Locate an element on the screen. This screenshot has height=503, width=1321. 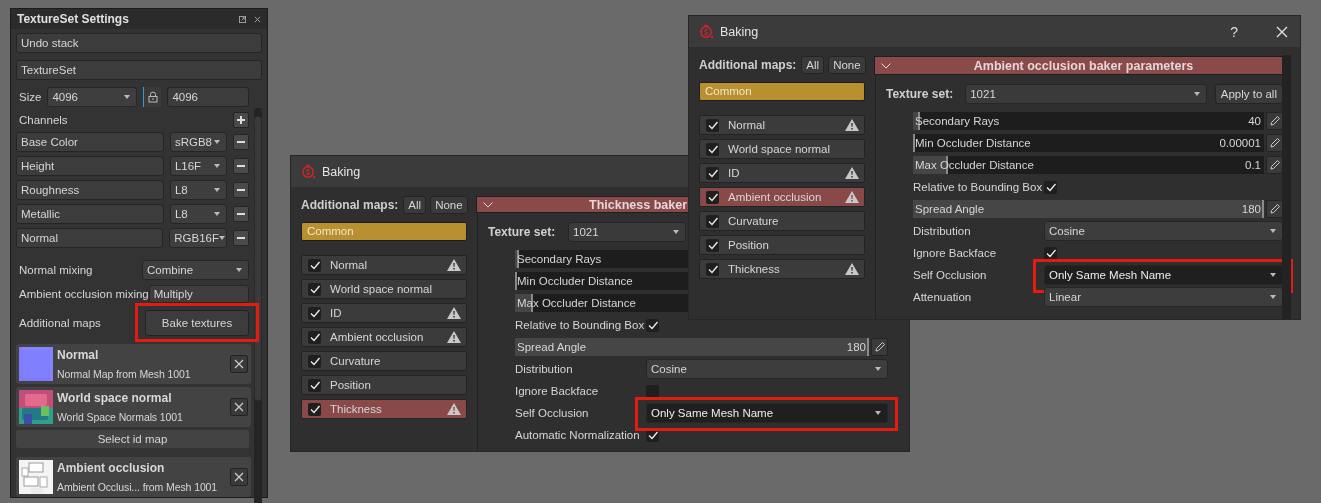
size-dropdown: 4096 is located at coordinates (92, 97).